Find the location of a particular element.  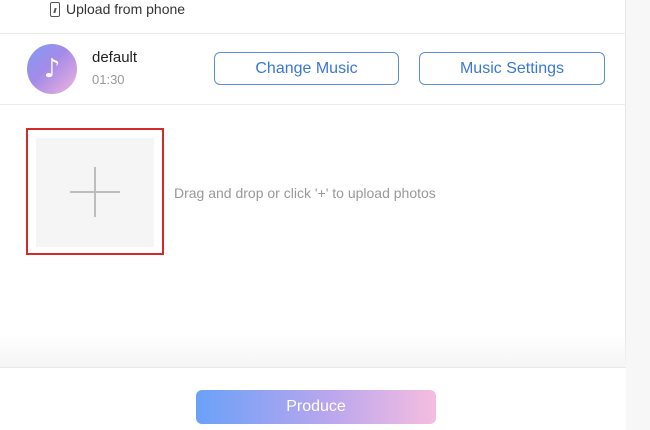

footer: Produce is located at coordinates (313, 399).